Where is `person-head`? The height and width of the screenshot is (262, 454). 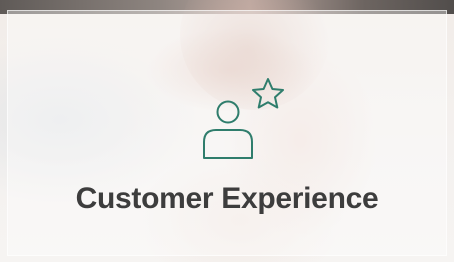
person-head is located at coordinates (228, 112).